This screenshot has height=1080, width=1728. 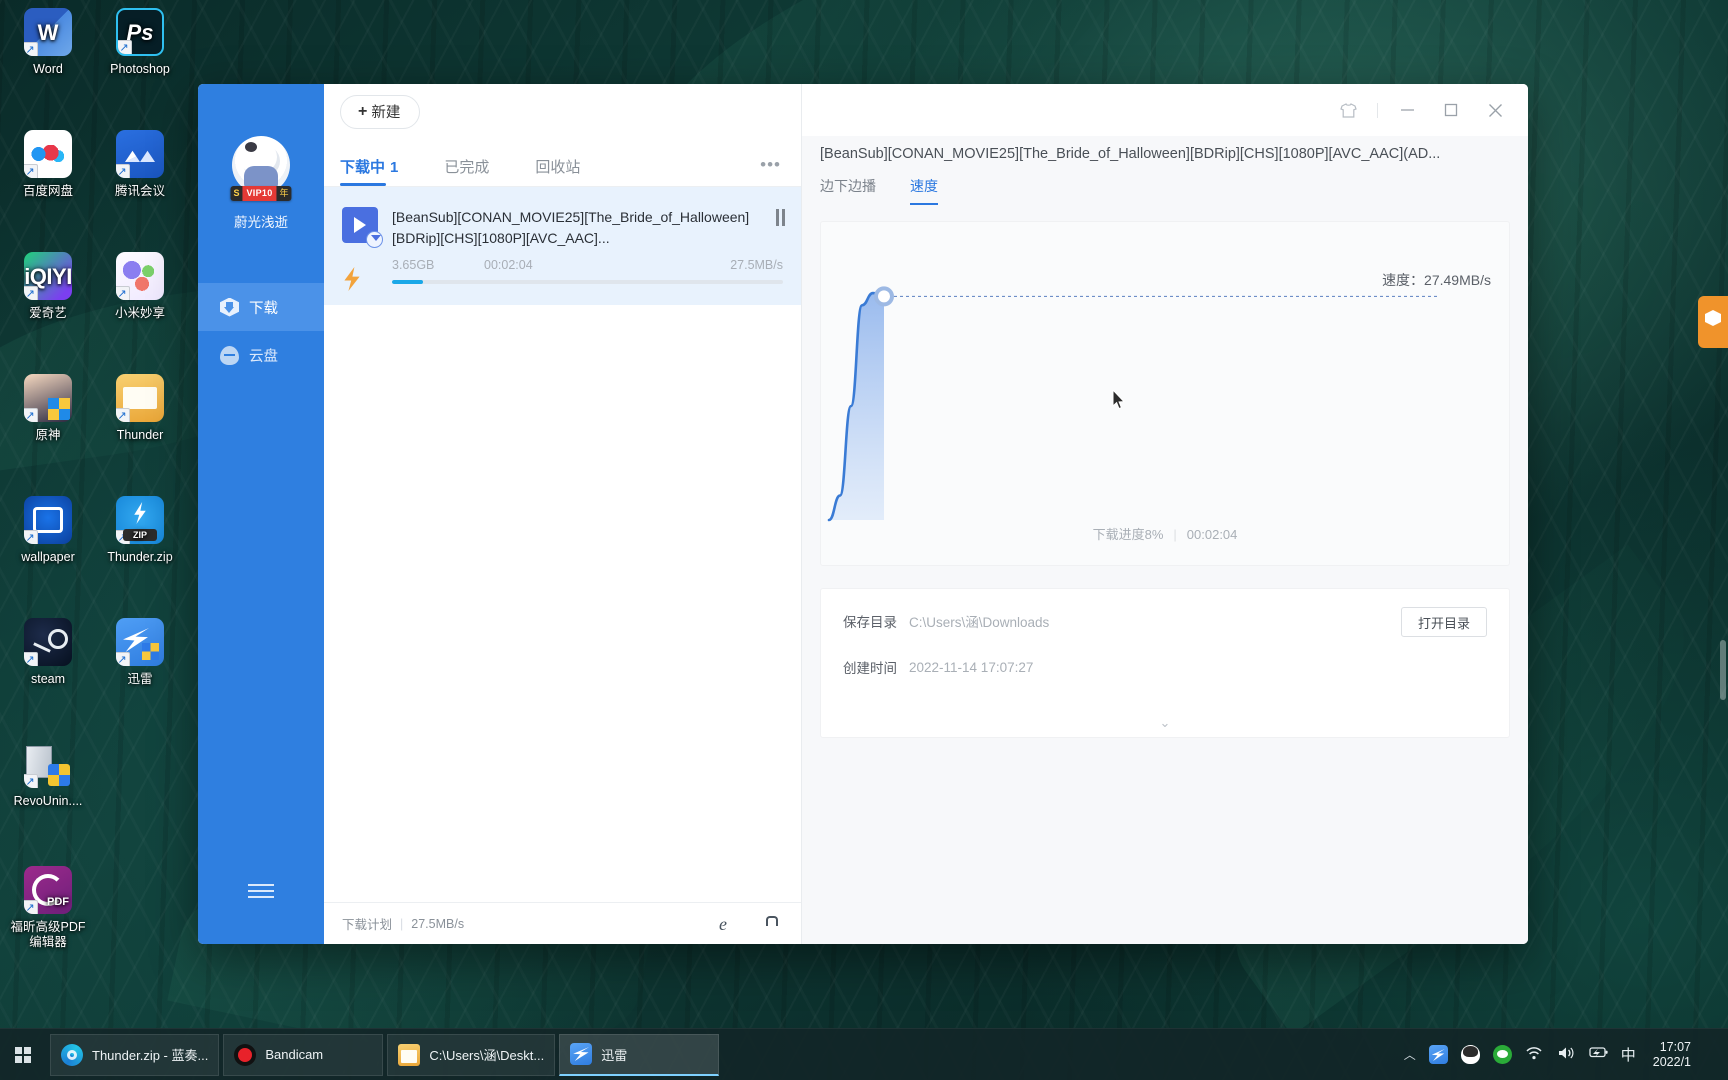 I want to click on desktop-icon-baidu-netdisk: ↗ 百度网盘, so click(x=48, y=164).